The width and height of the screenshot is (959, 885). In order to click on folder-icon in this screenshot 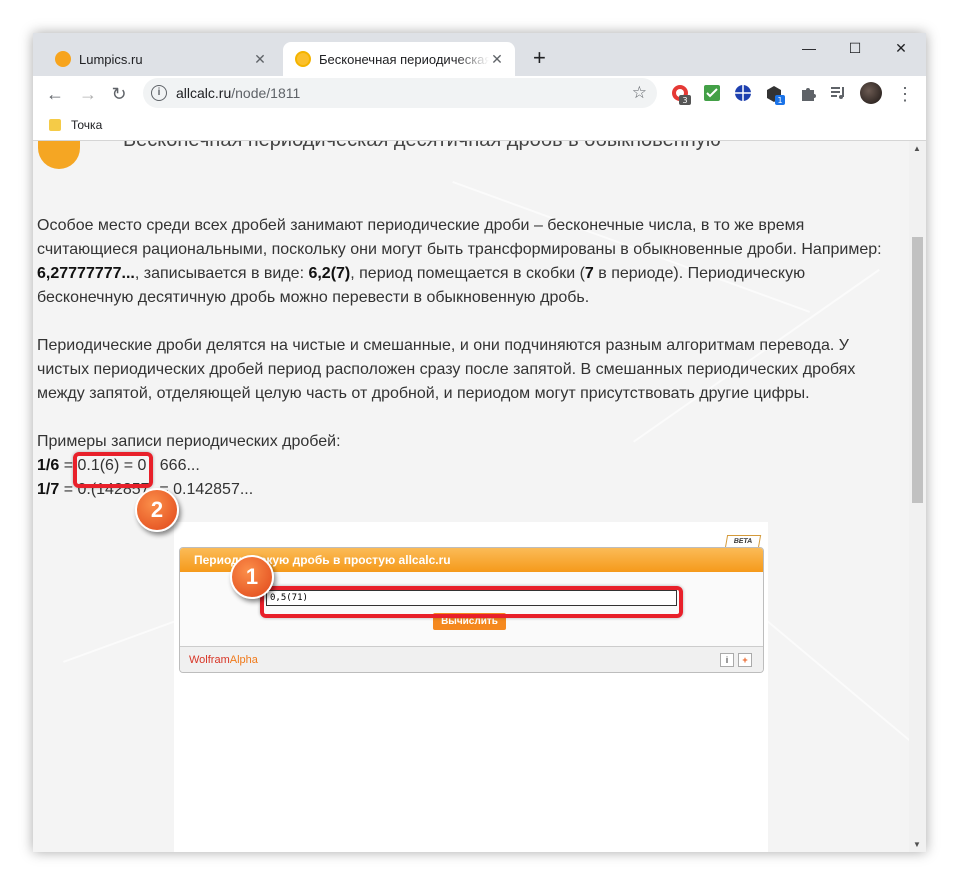, I will do `click(55, 125)`.